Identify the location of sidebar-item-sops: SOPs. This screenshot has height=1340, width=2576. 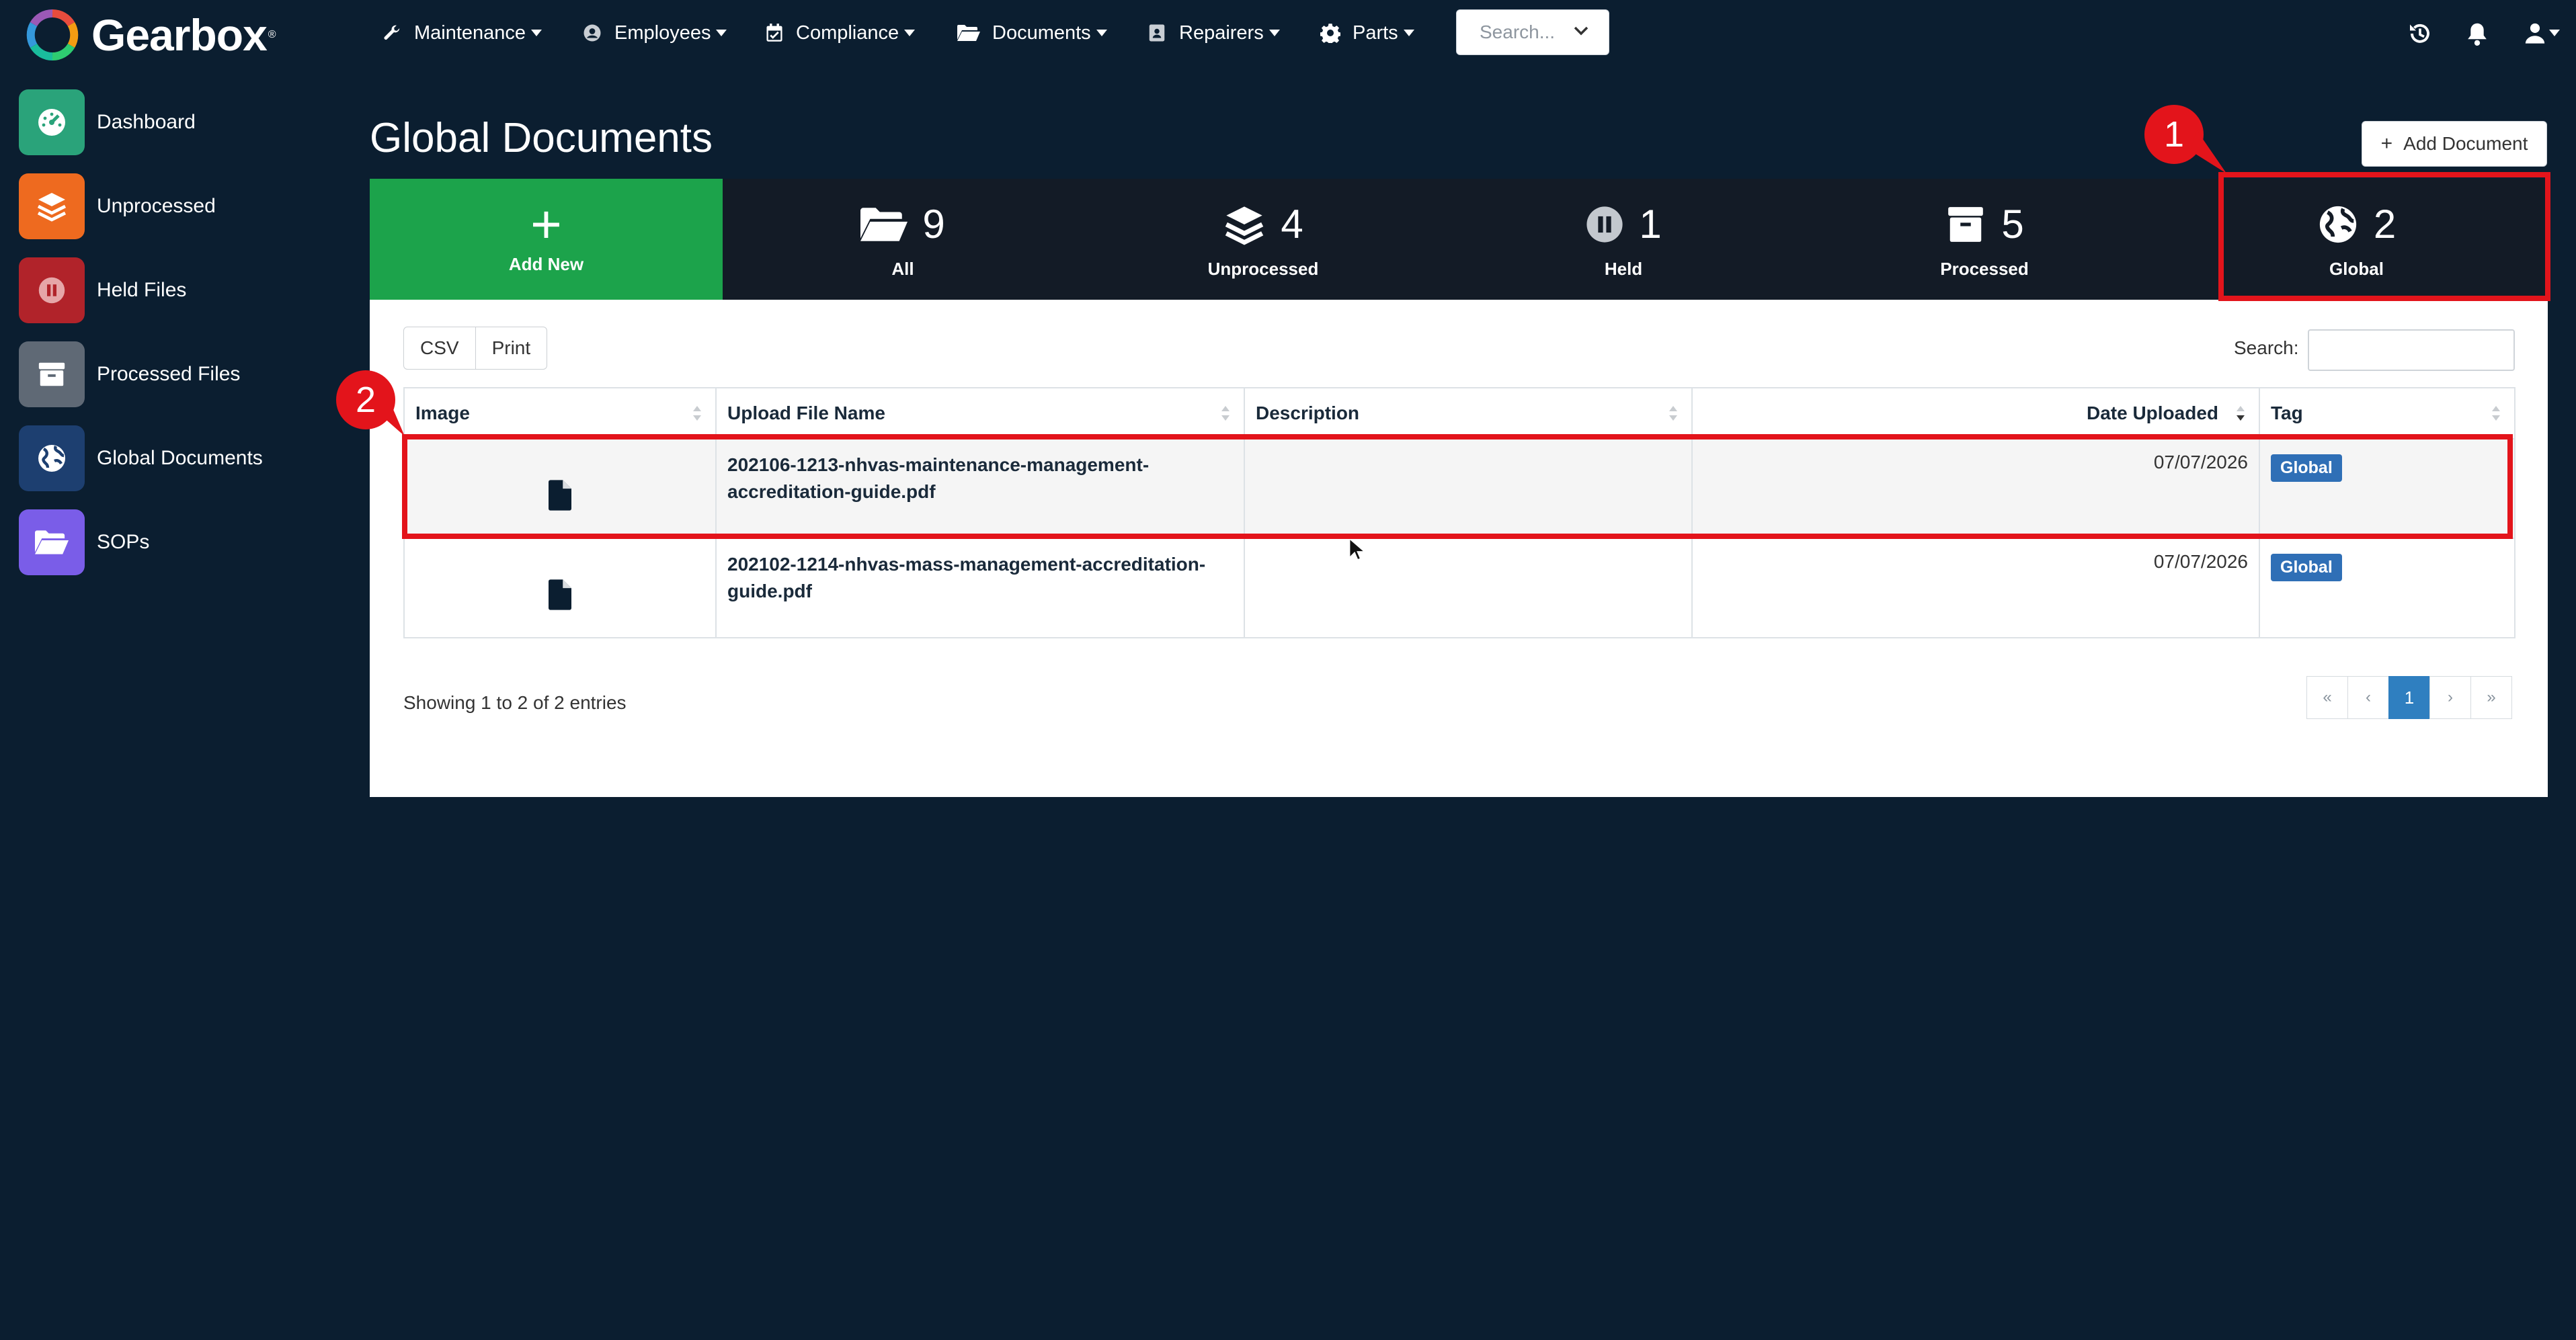
(187, 542).